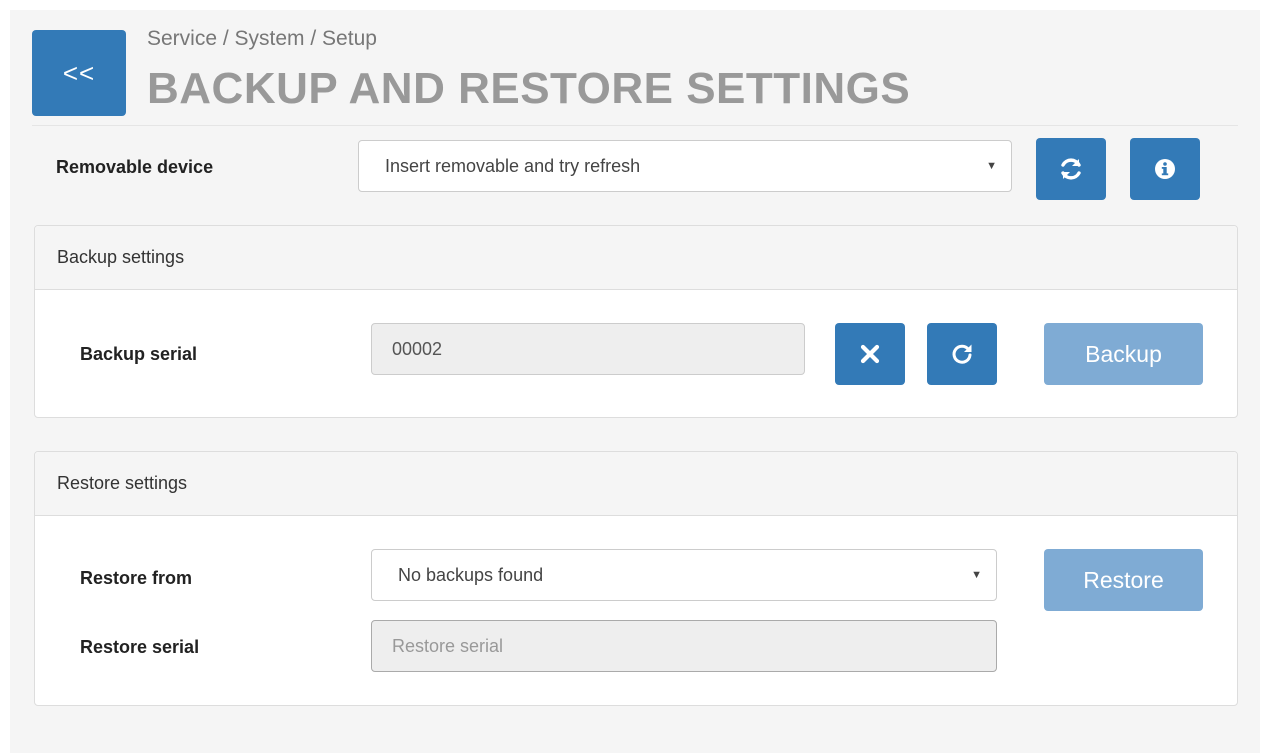  I want to click on clear-serial-button, so click(870, 354).